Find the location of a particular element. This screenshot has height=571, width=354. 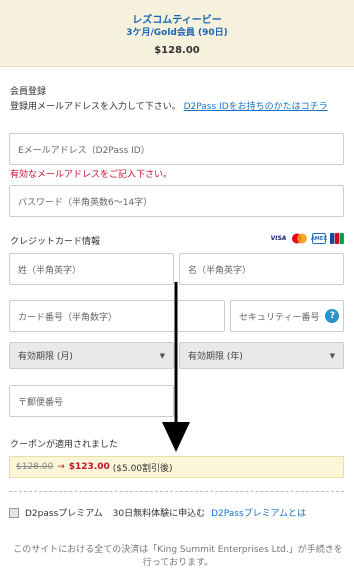

first-name-input: 名（半角英字） is located at coordinates (261, 269).